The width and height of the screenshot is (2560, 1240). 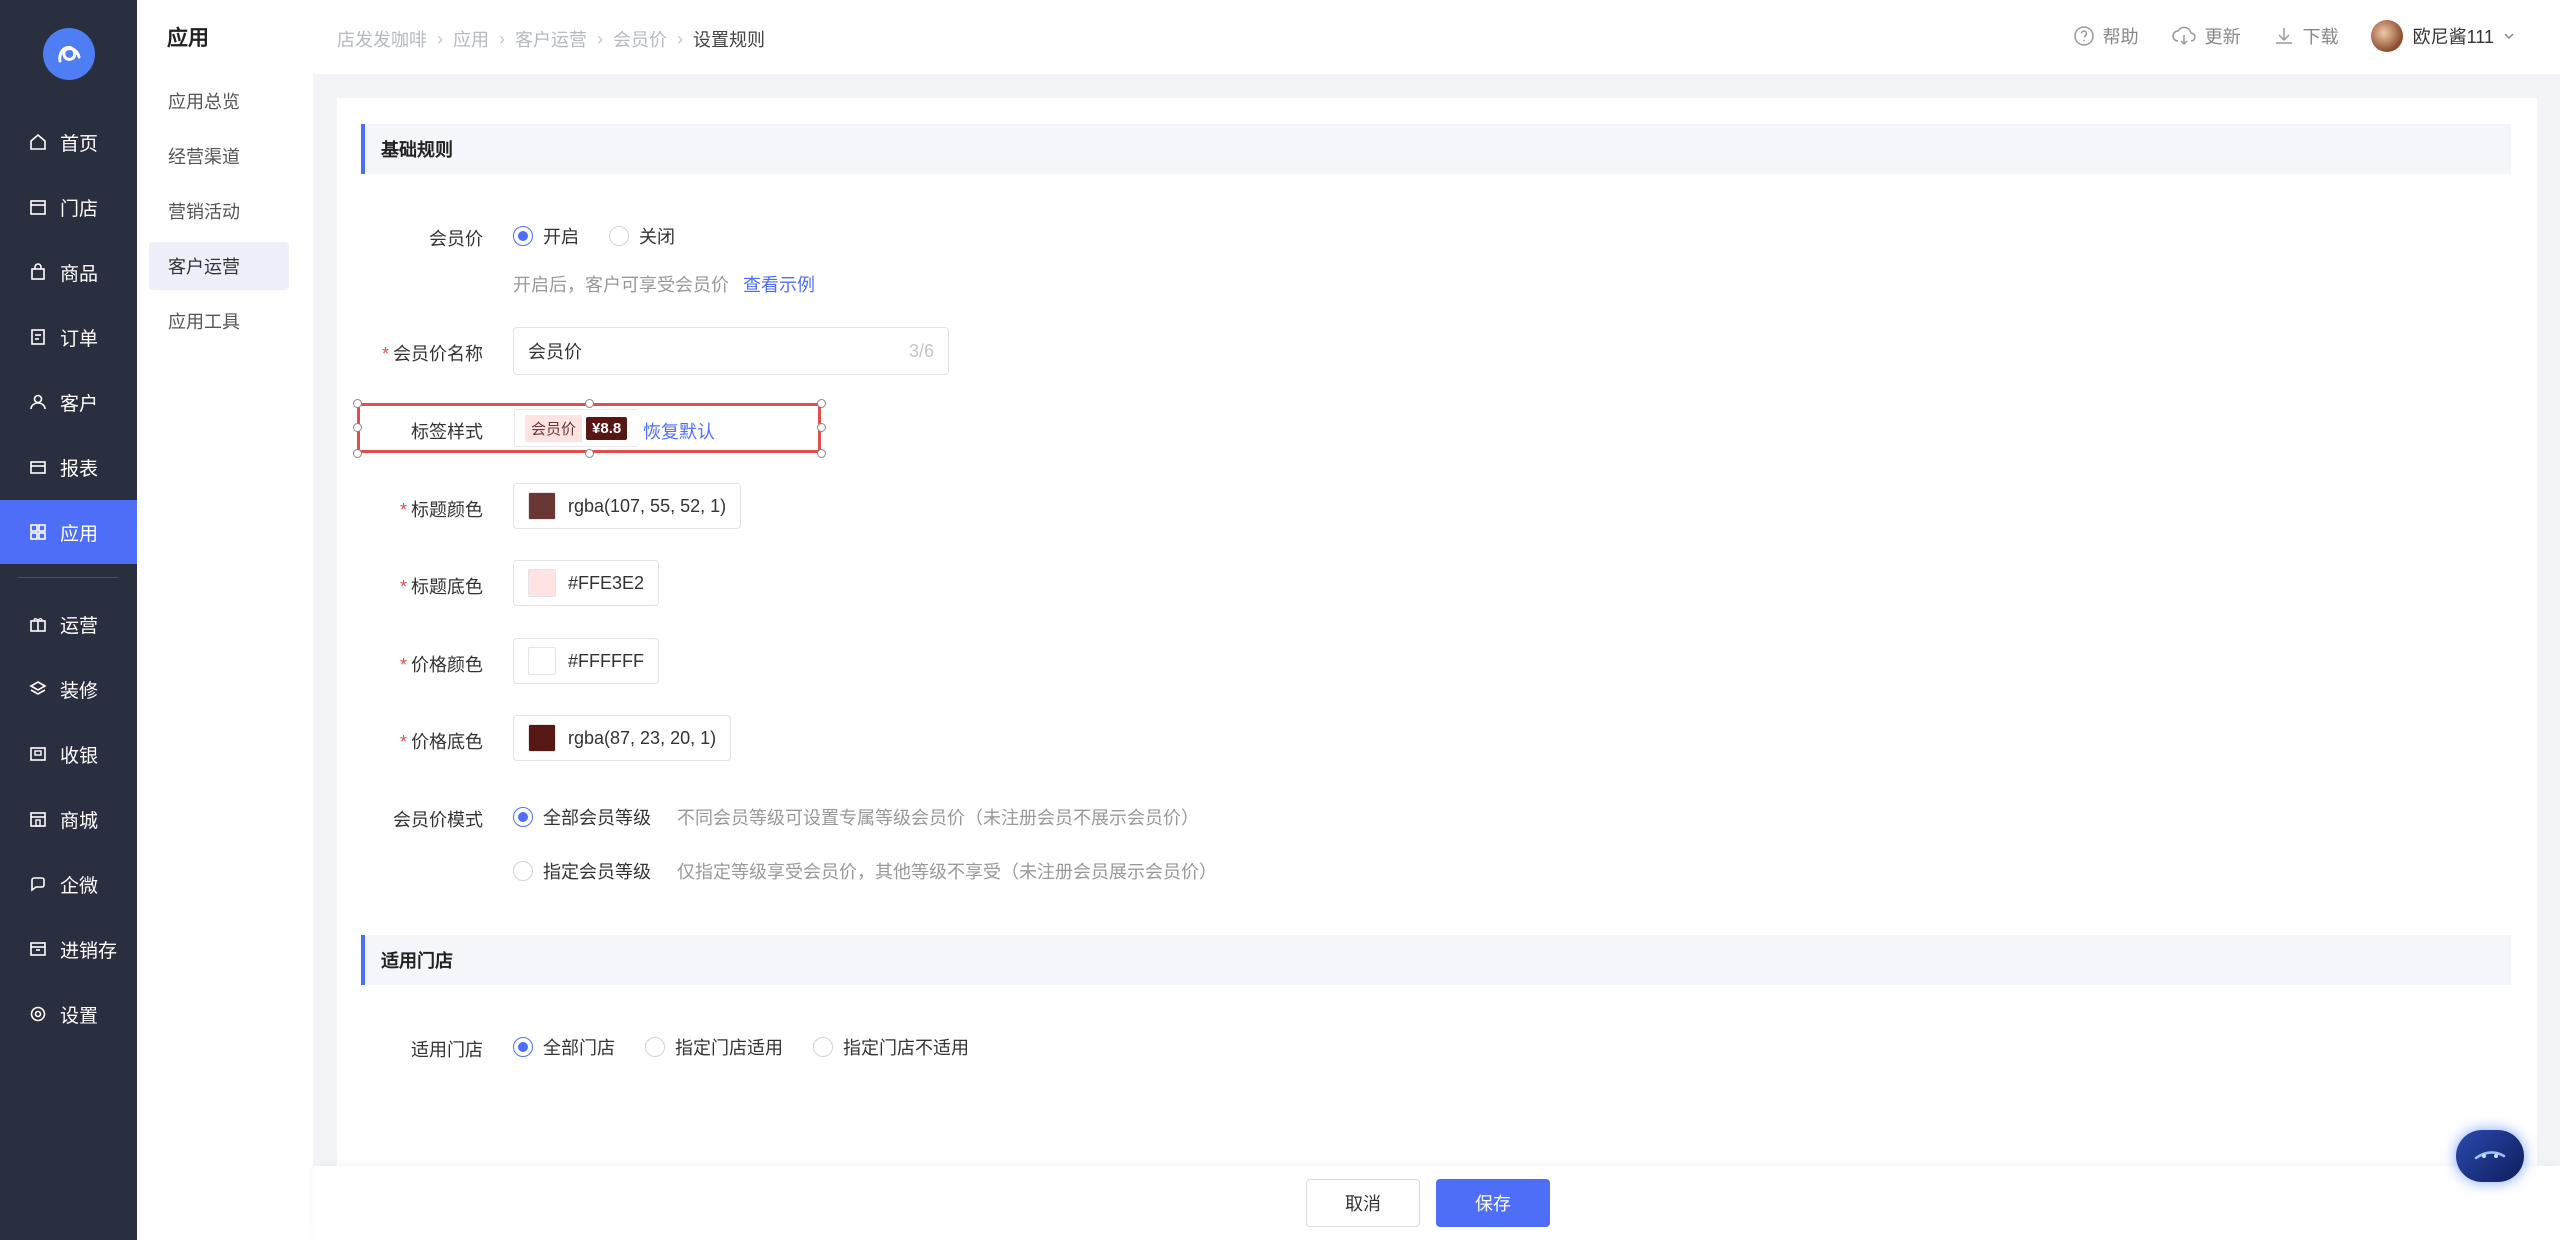 I want to click on cancel-button: 取消, so click(x=1363, y=1203).